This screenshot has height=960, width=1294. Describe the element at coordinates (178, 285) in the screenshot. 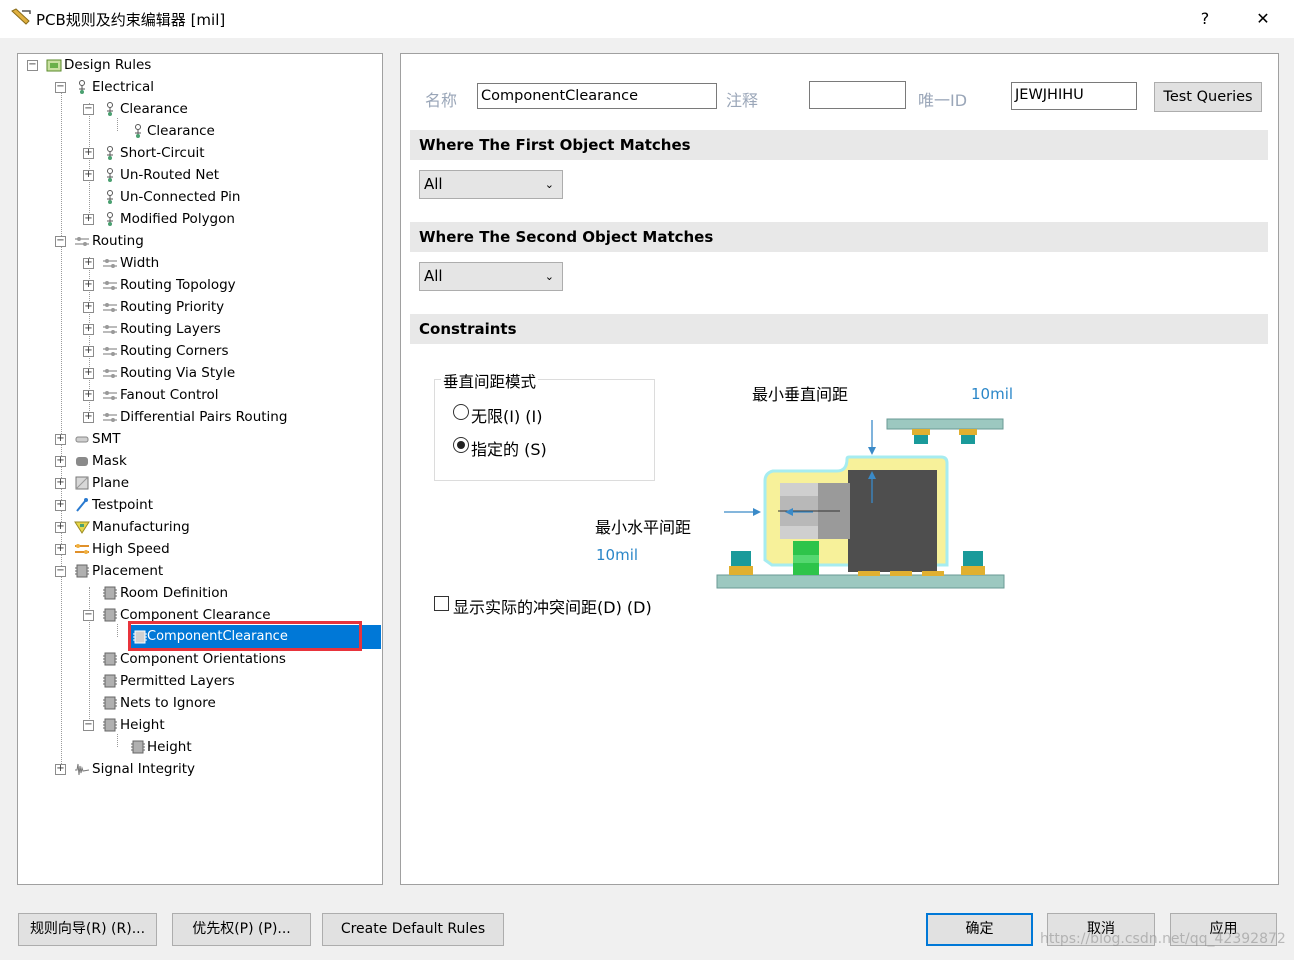

I see `tree-label: Routing Topology` at that location.